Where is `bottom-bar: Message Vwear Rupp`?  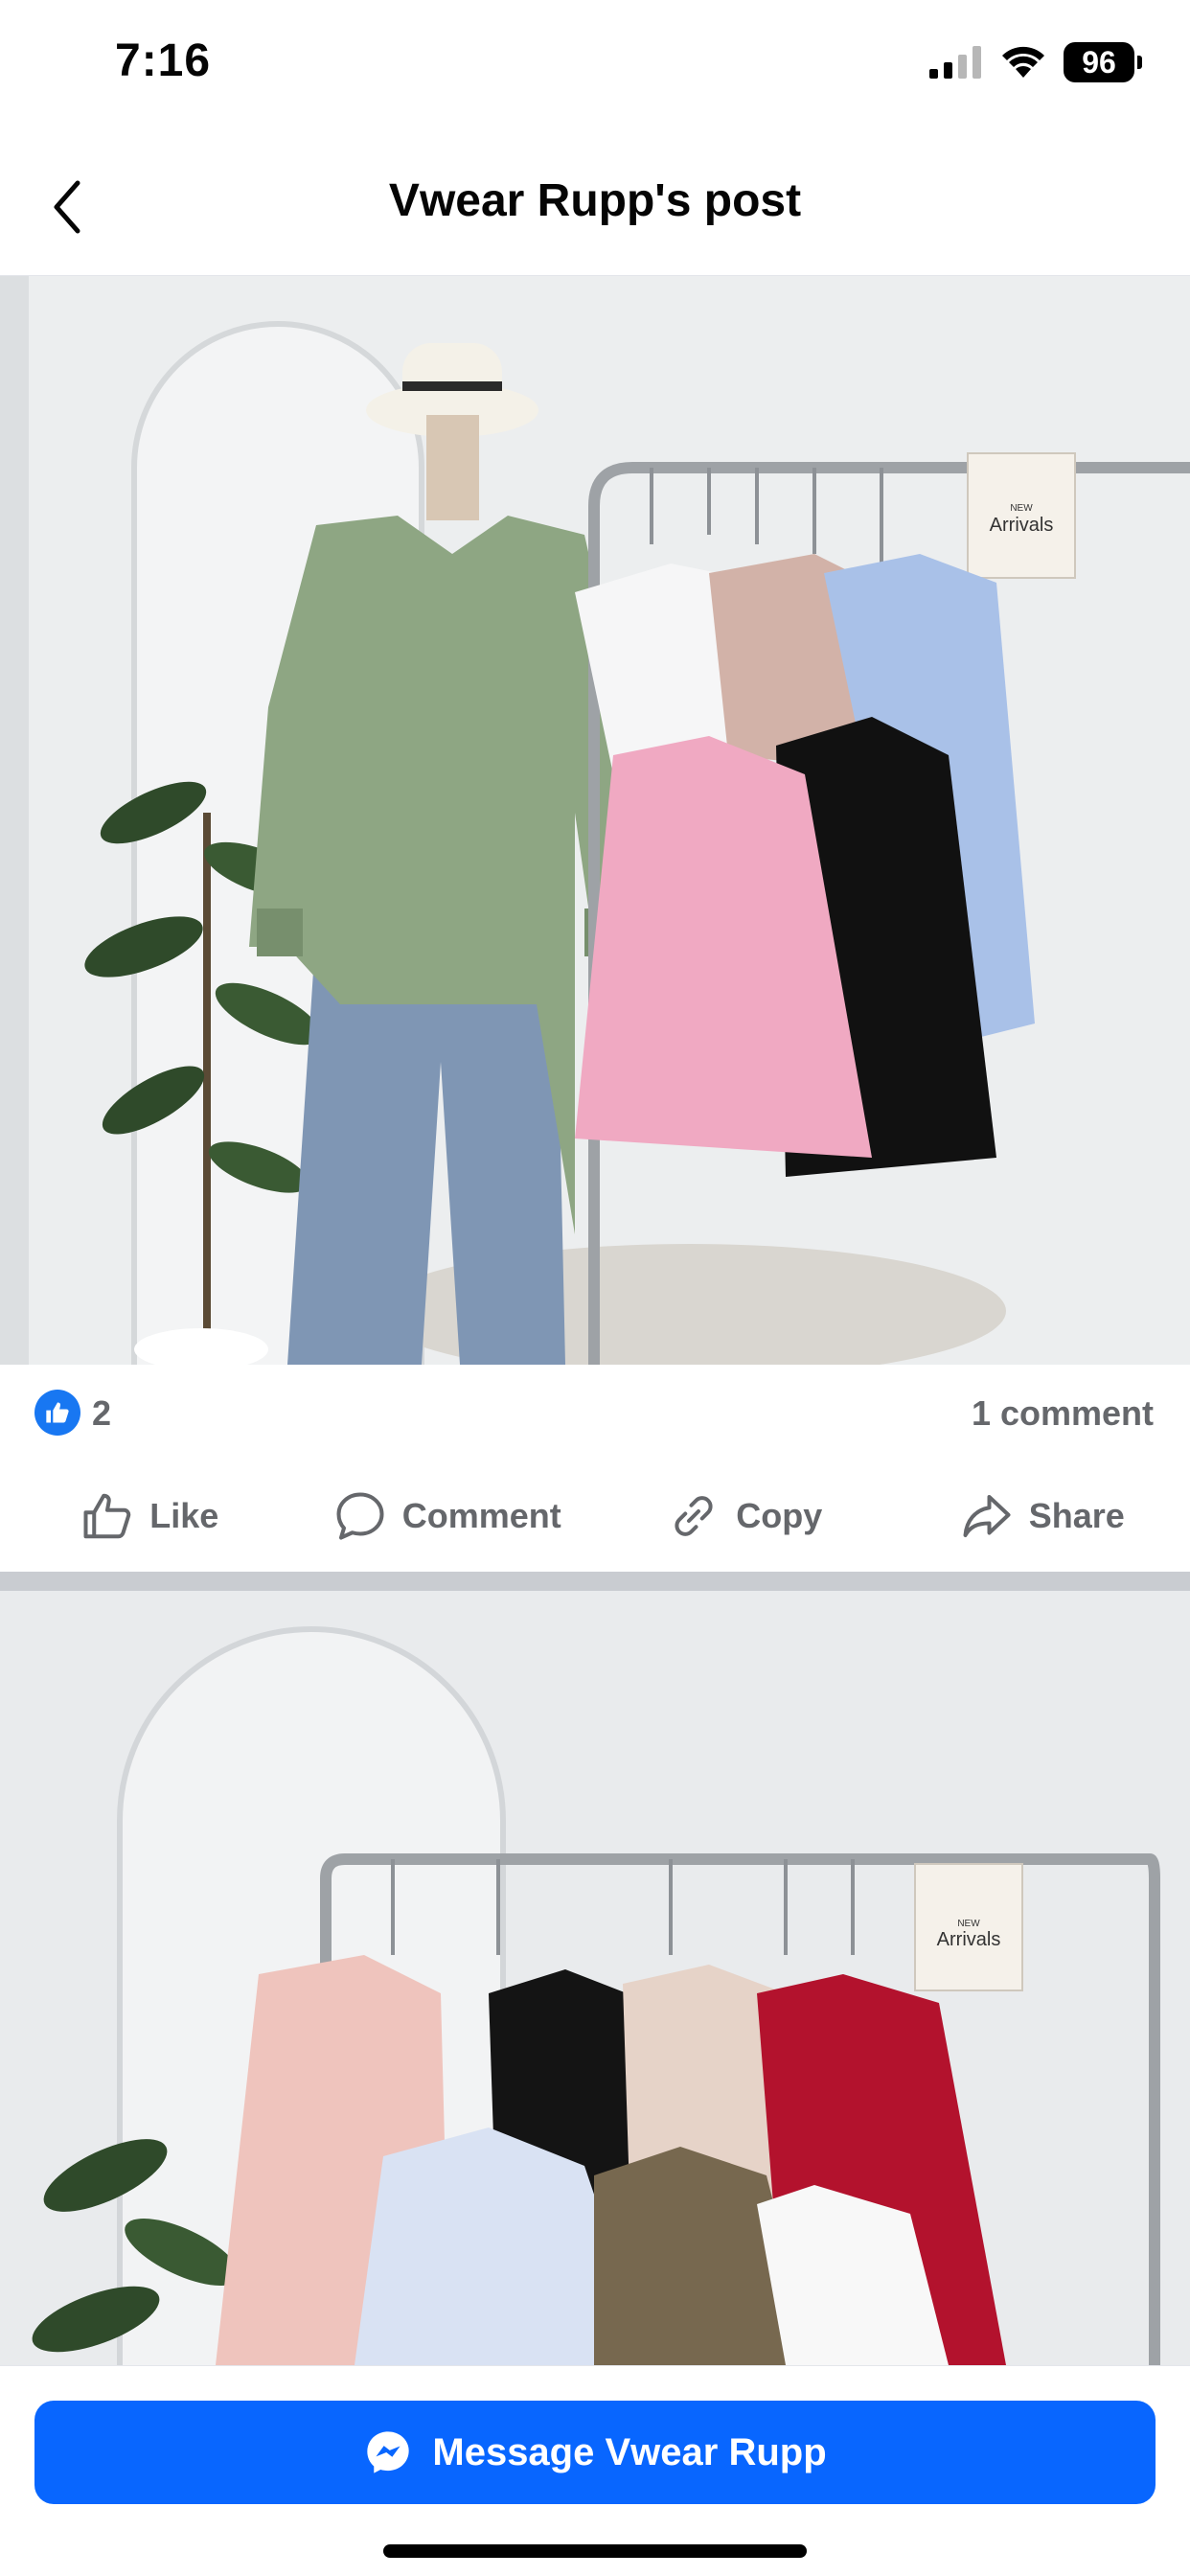 bottom-bar: Message Vwear Rupp is located at coordinates (595, 2470).